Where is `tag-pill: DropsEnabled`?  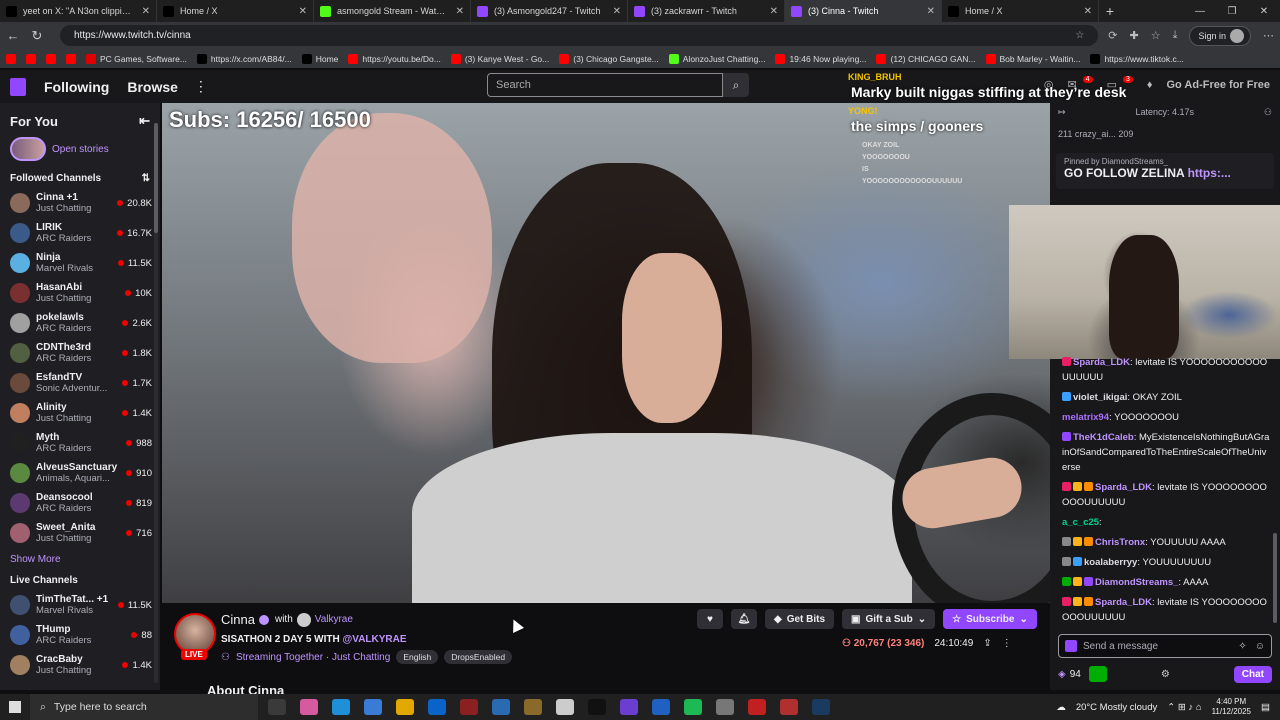
tag-pill: DropsEnabled is located at coordinates (478, 657).